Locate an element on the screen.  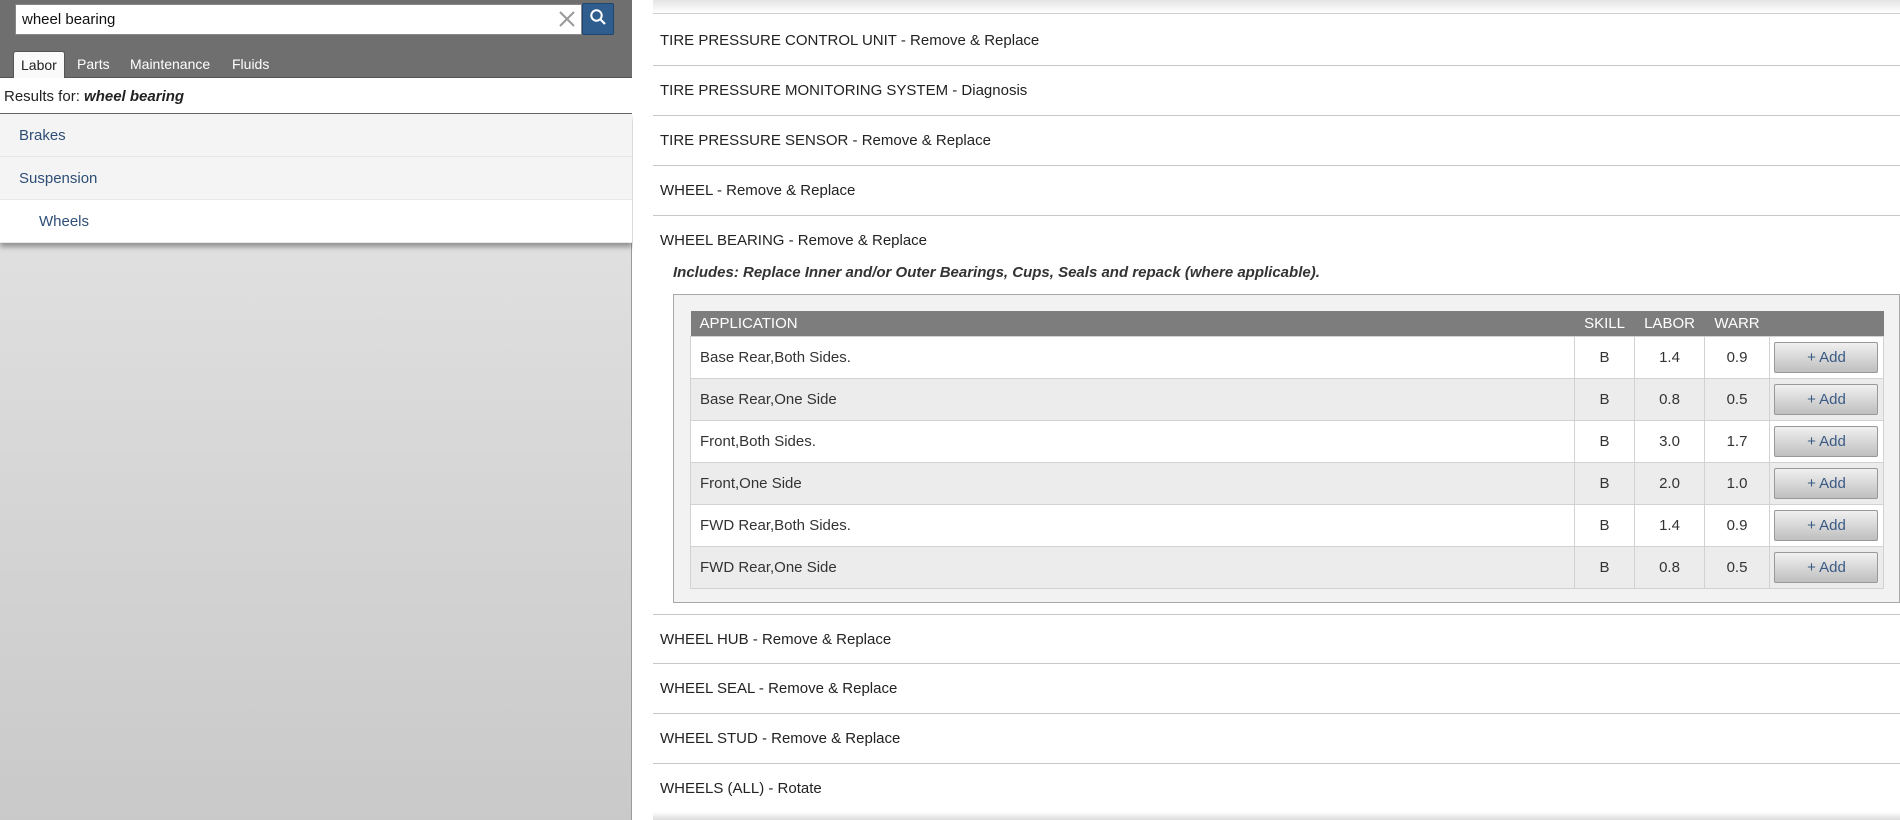
operation-wheels-all-rotate: WHEELS (ALL) - Rotate is located at coordinates (1276, 789).